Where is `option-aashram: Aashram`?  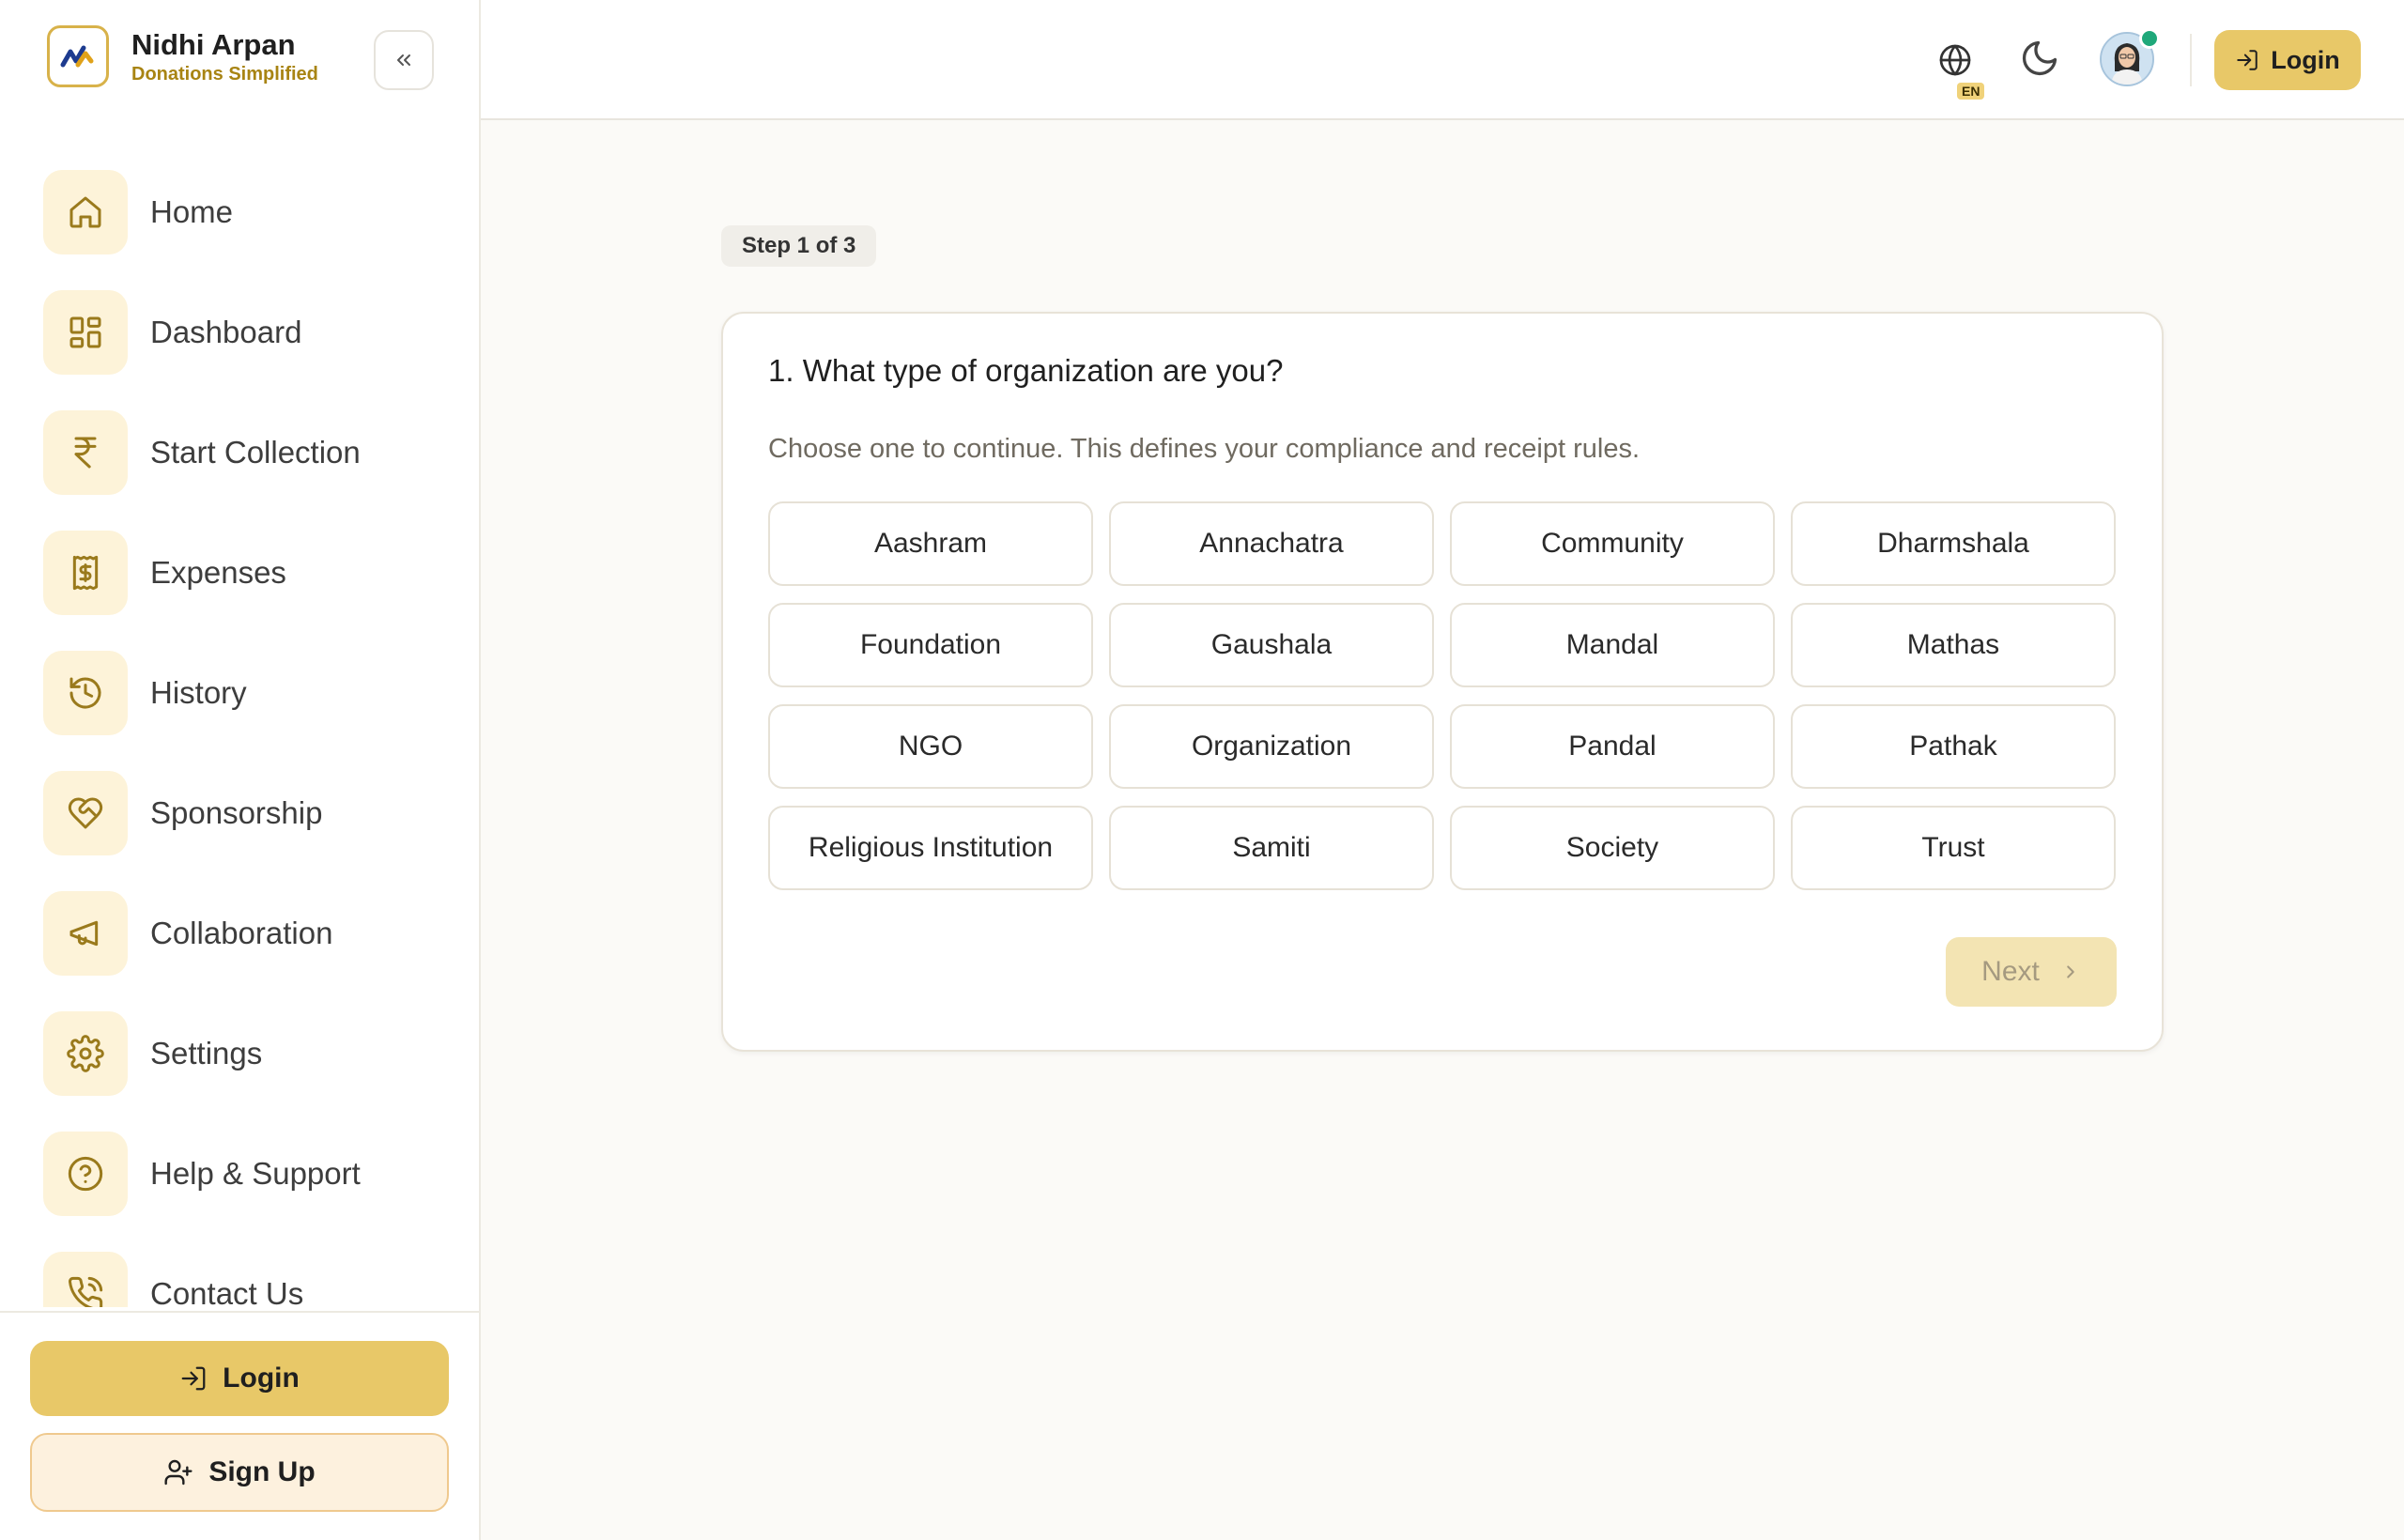
option-aashram: Aashram is located at coordinates (930, 543).